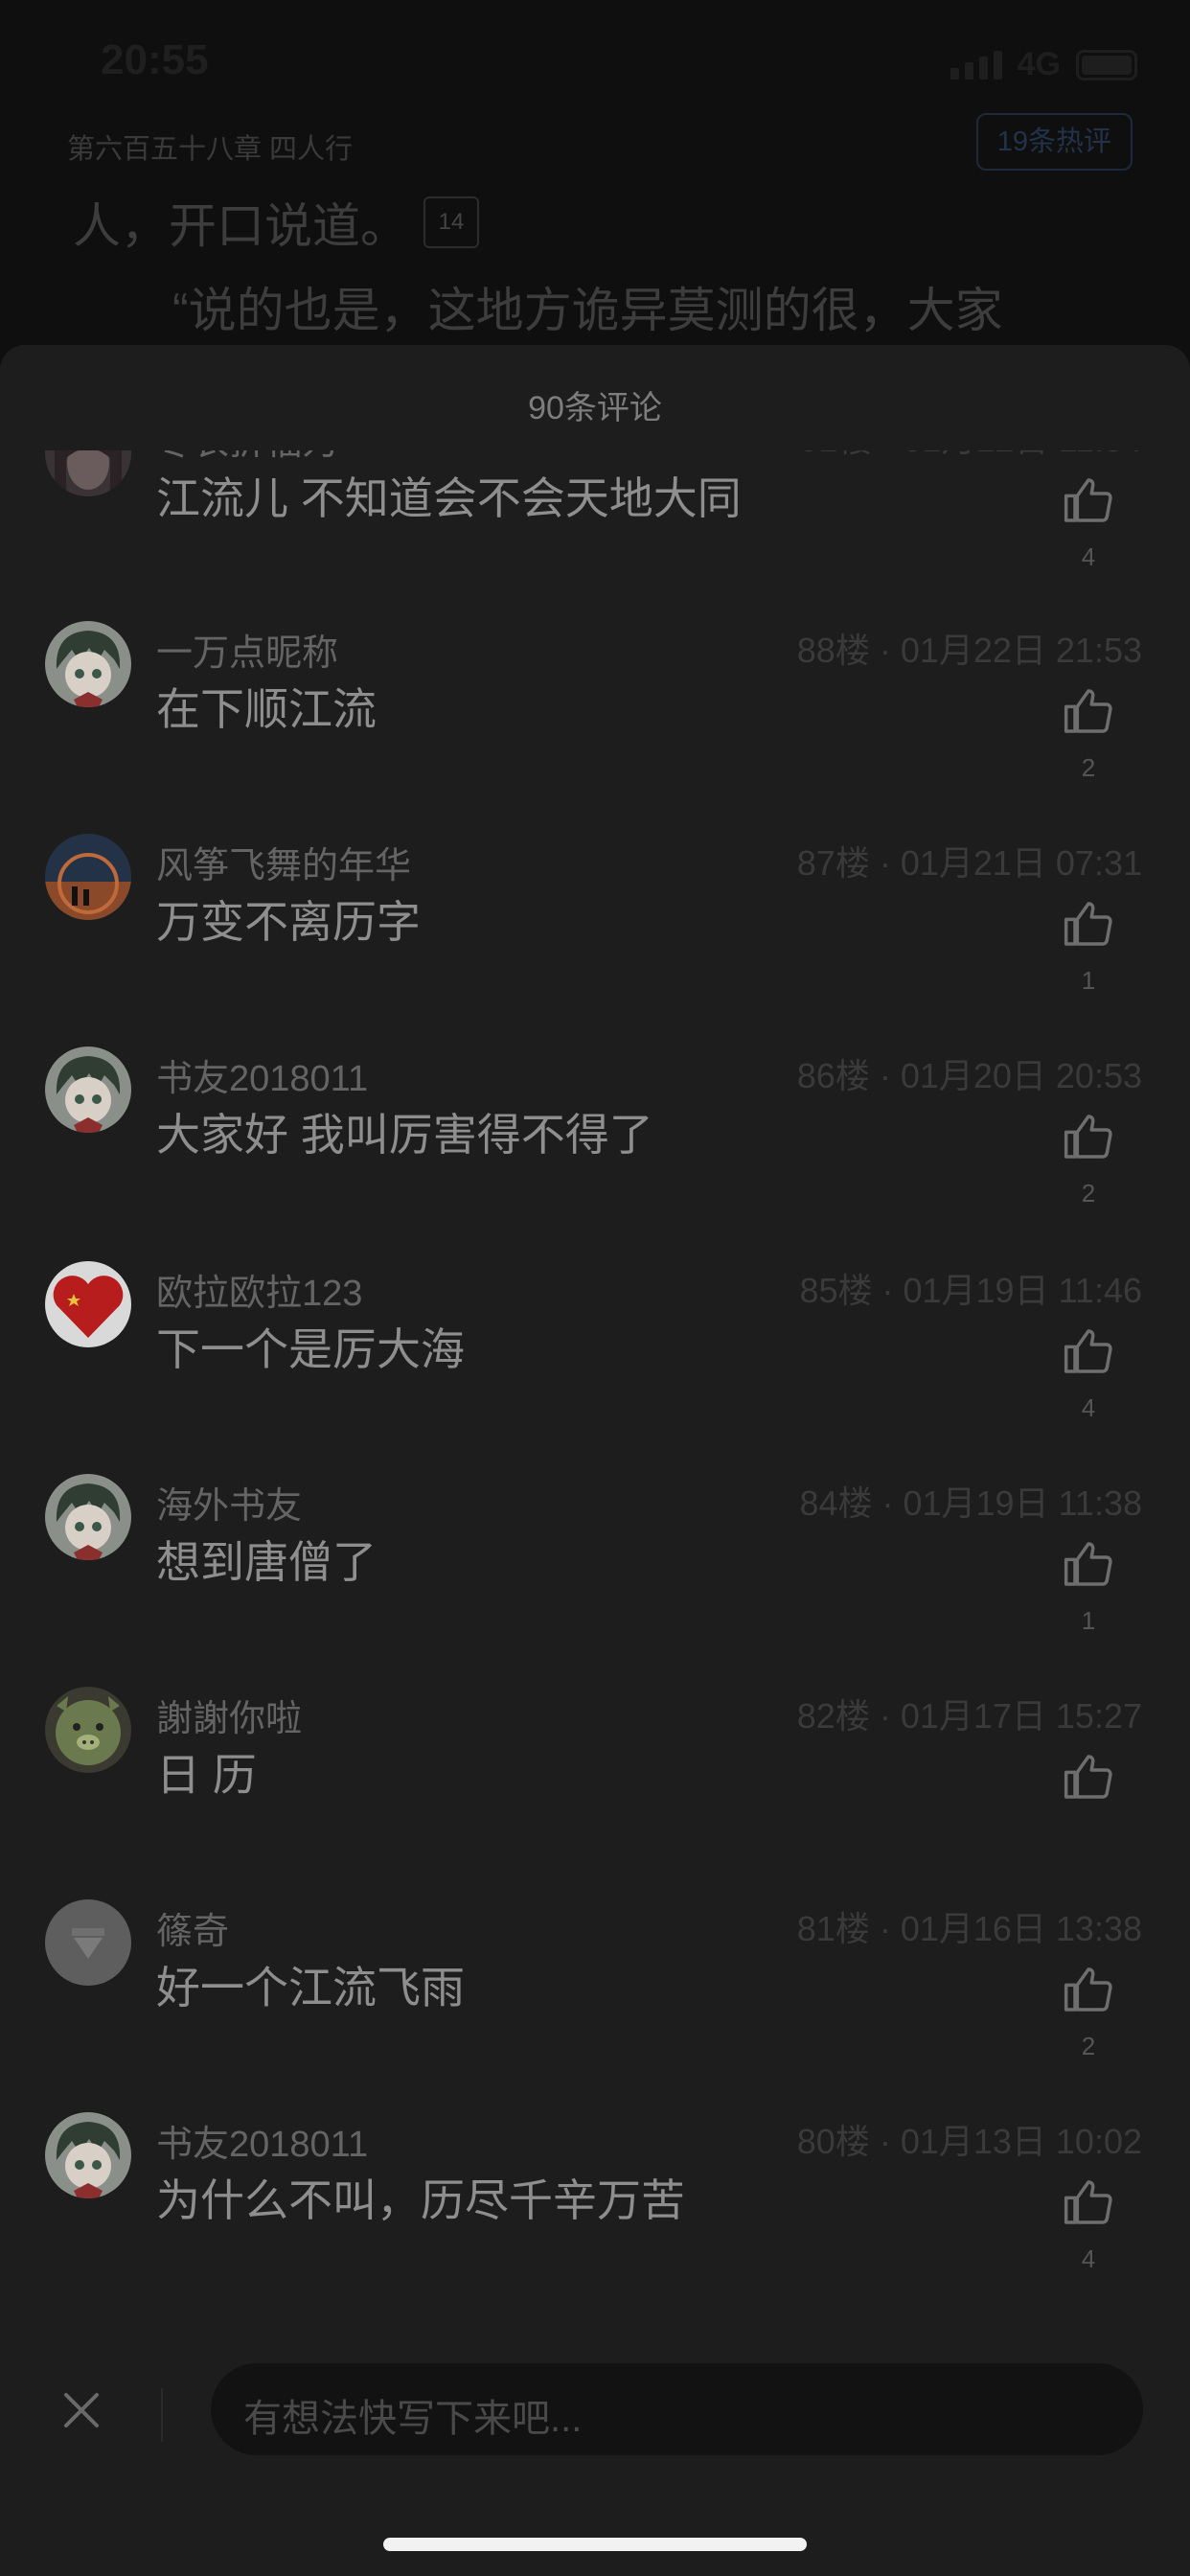 The width and height of the screenshot is (1190, 2576). I want to click on comment-meta: 80楼 · 01月13日 10:02, so click(969, 2141).